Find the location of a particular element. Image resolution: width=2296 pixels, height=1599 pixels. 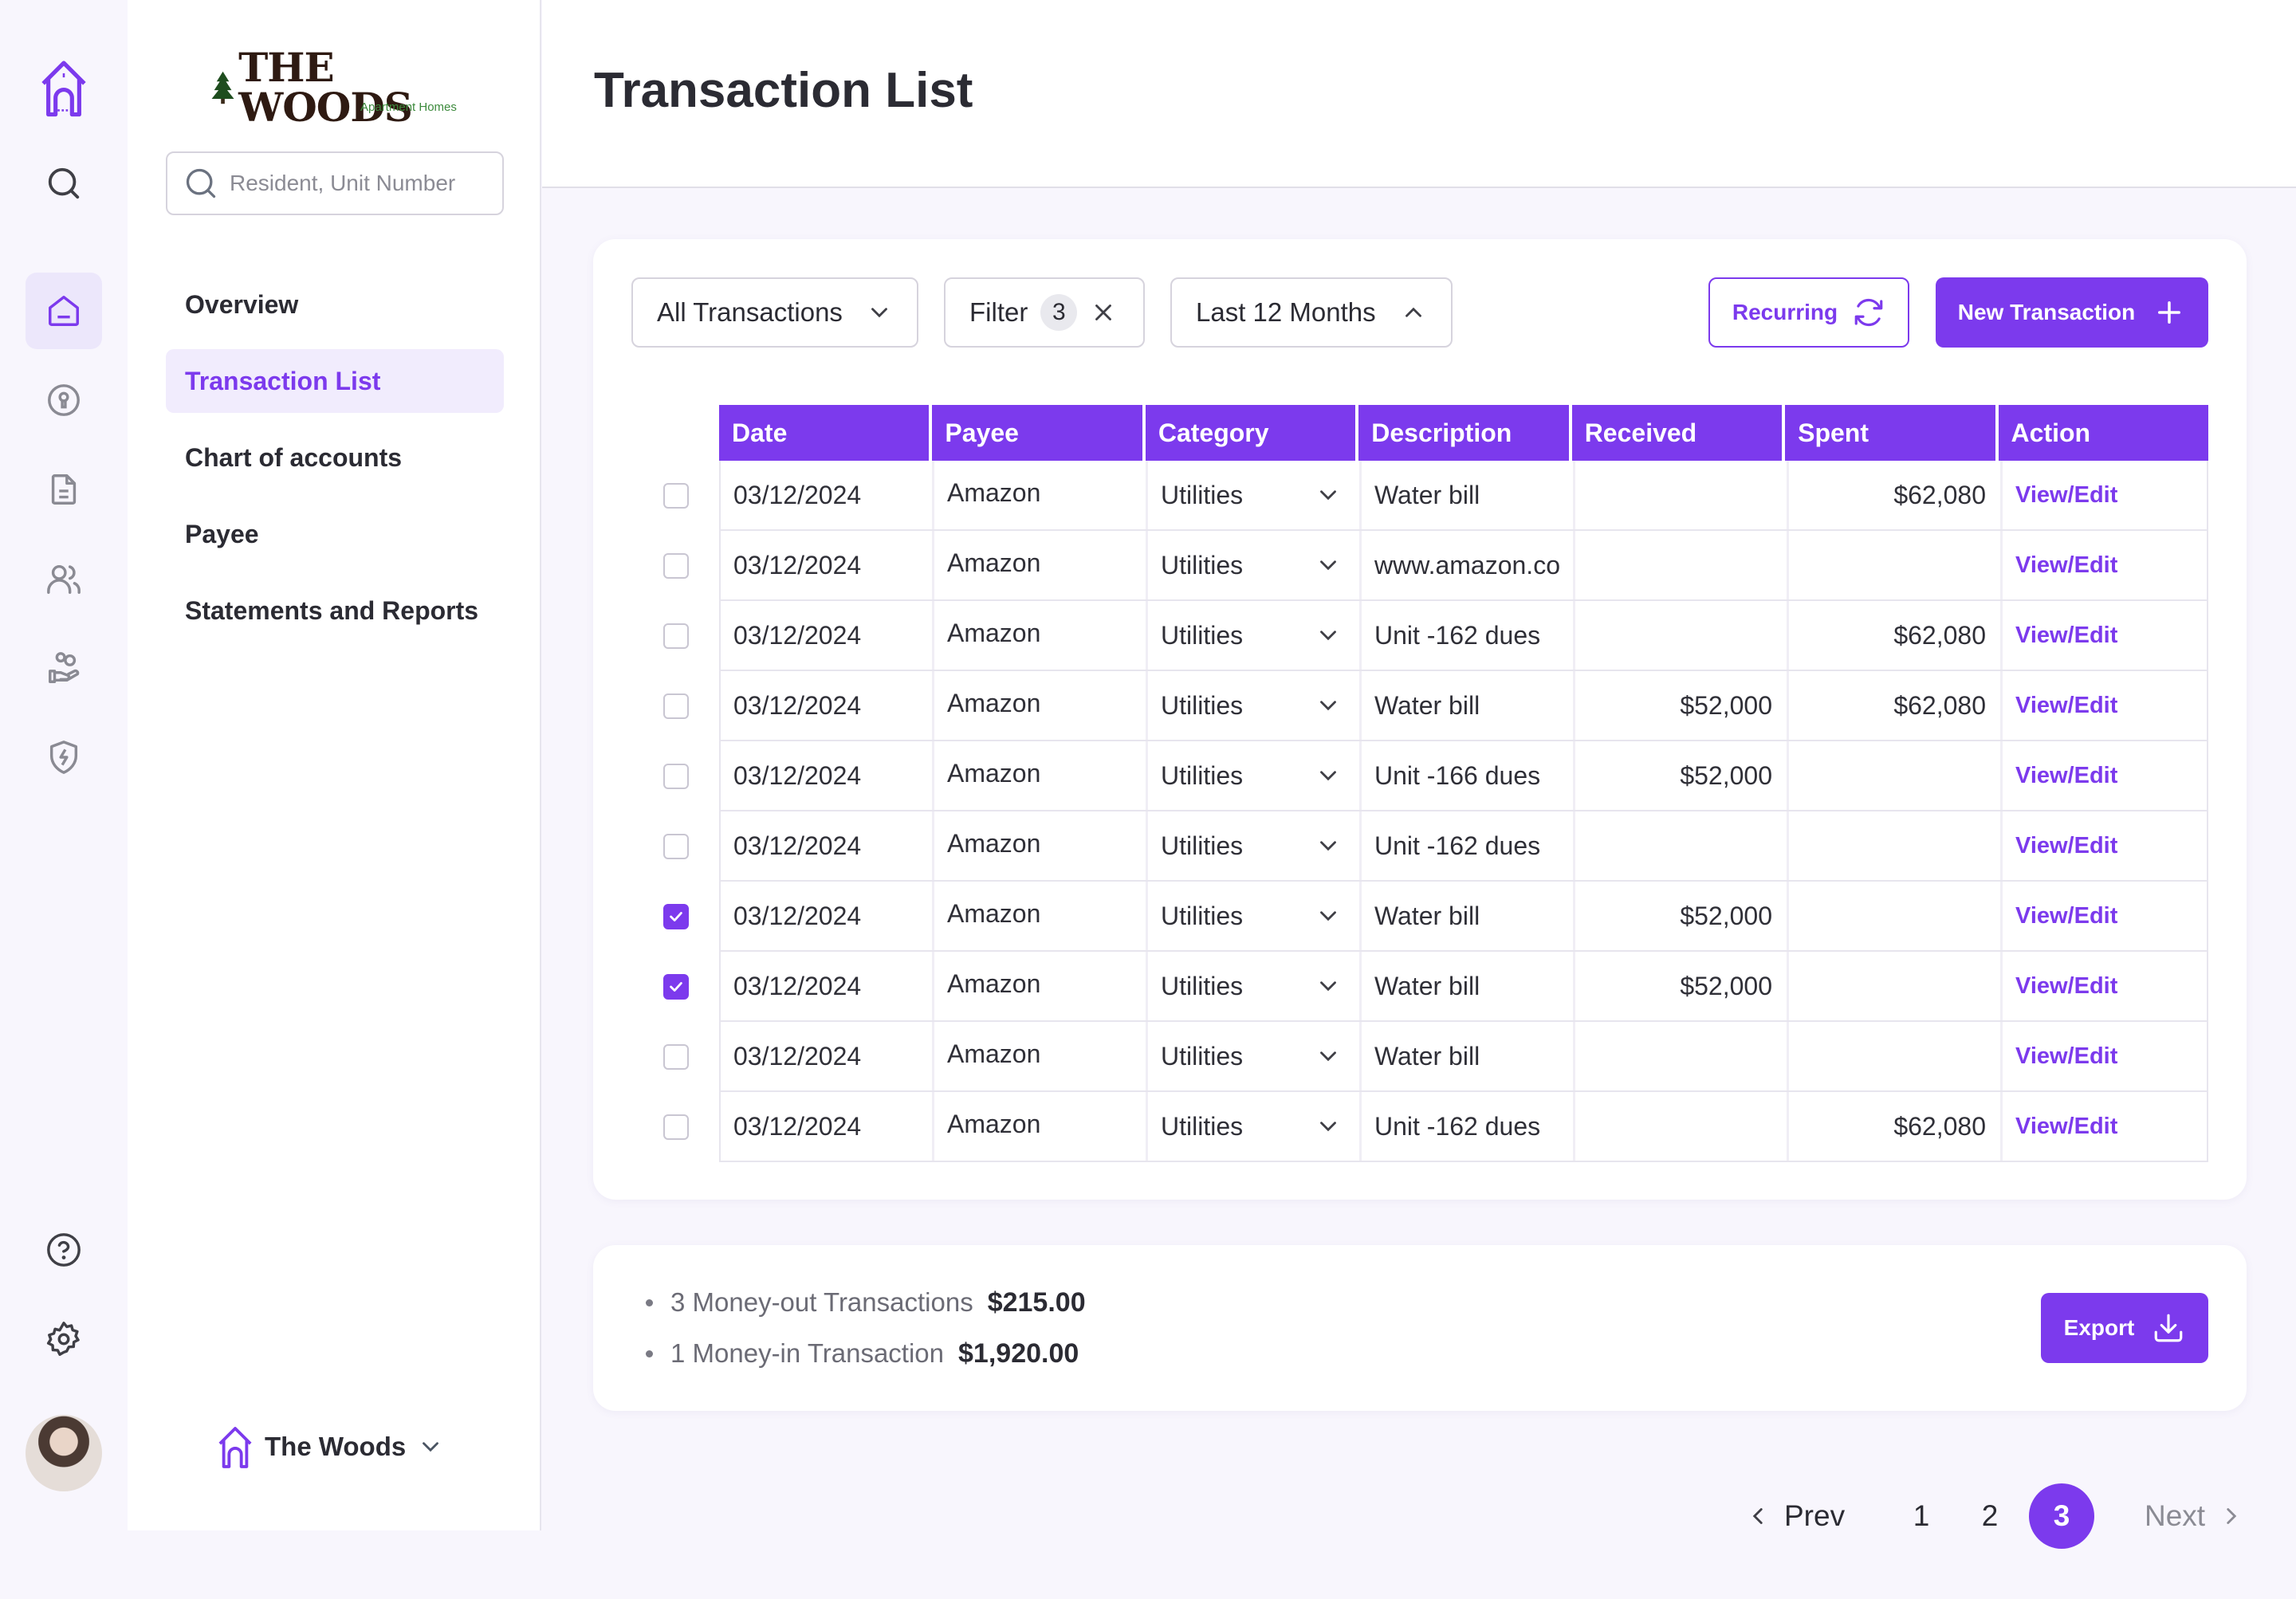

new-transaction-button: New Transaction is located at coordinates (2072, 312).